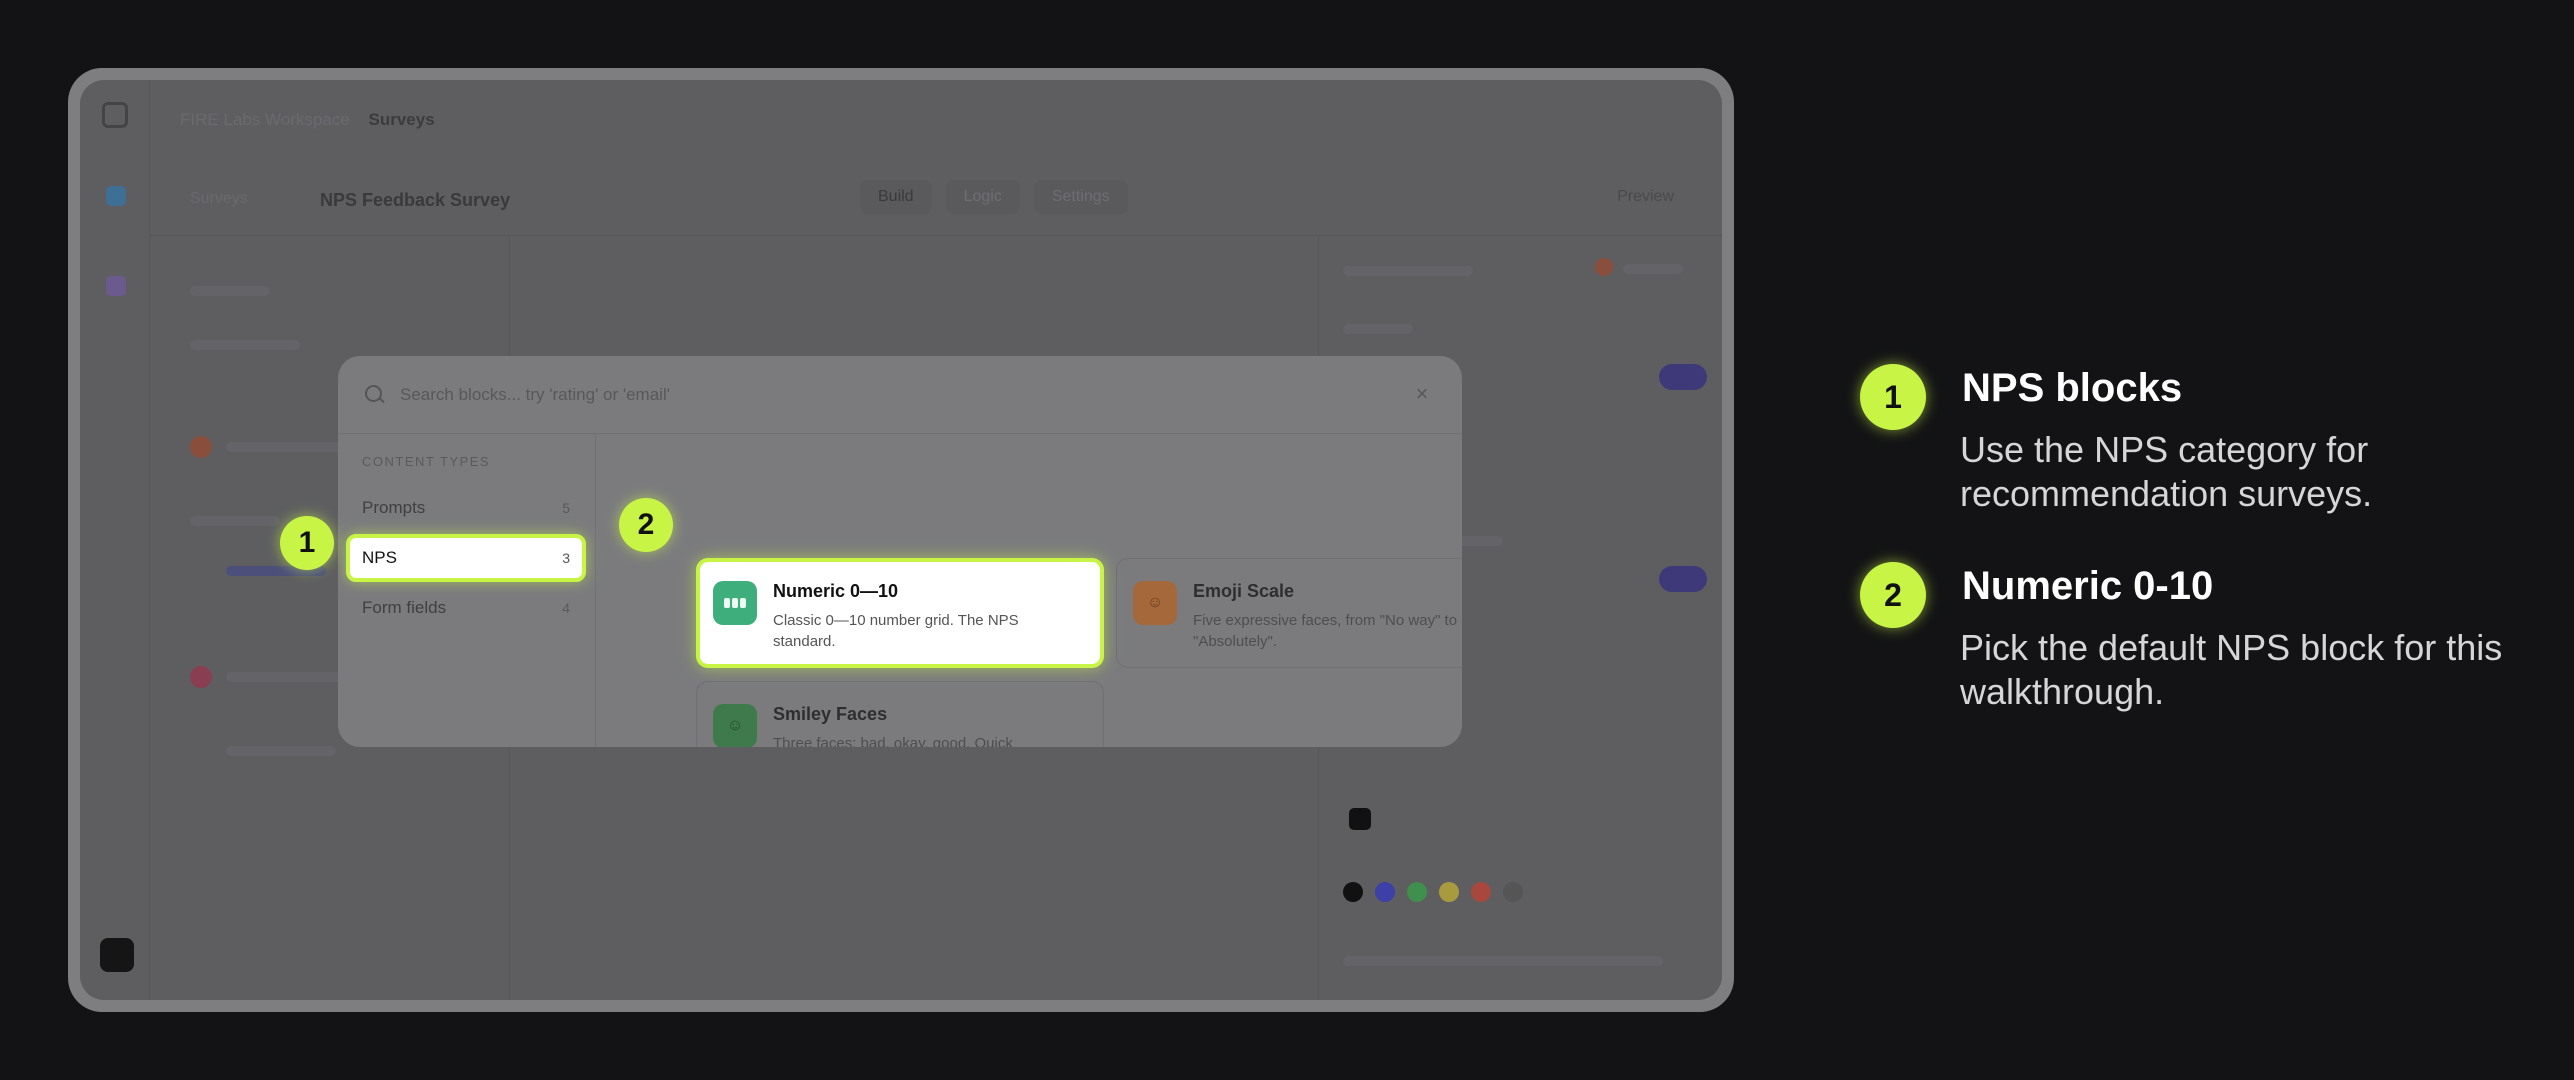 The image size is (2574, 1080). I want to click on sidebar-heading: CONTENT TYPES, so click(426, 461).